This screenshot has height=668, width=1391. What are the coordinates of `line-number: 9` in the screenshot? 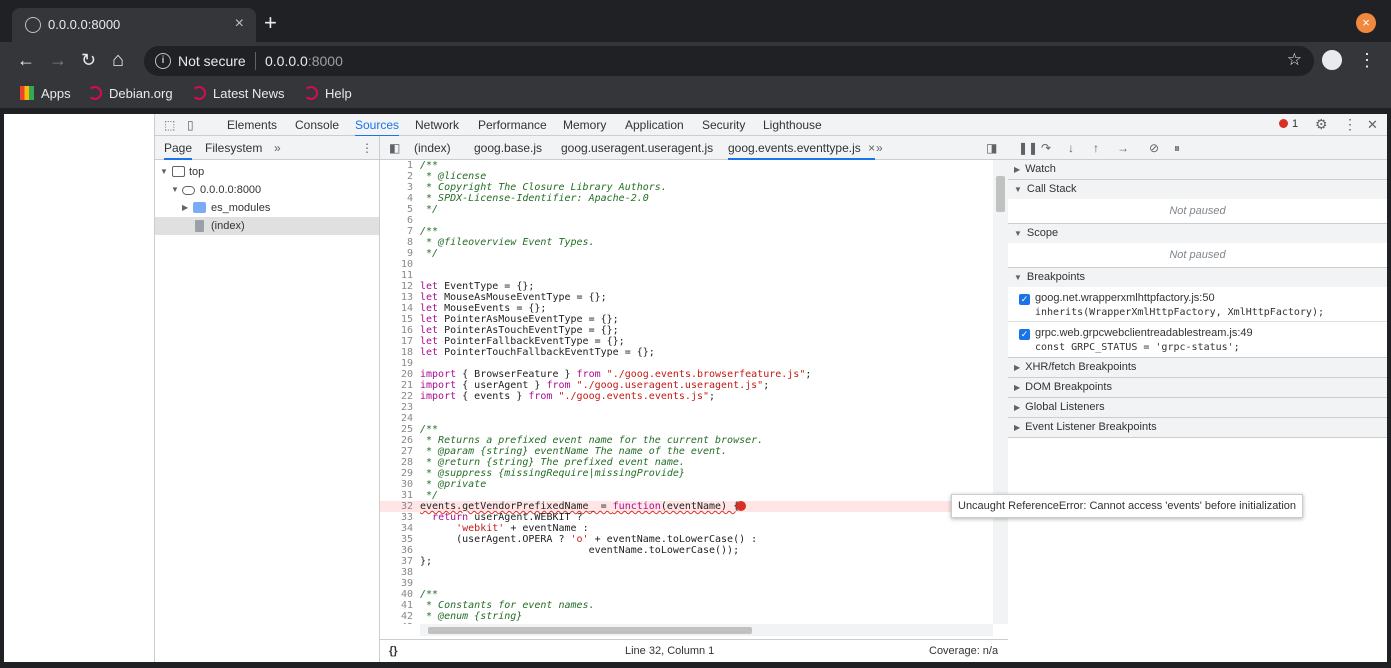 It's located at (396, 253).